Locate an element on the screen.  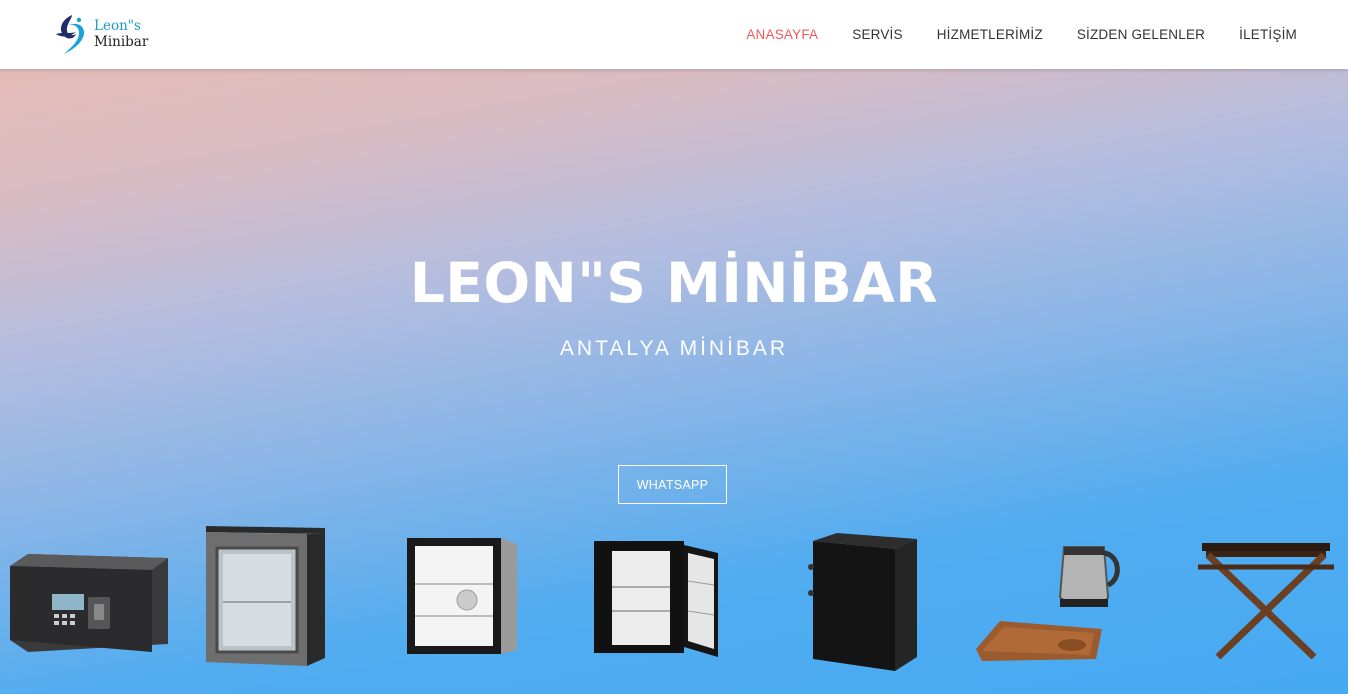
safe-box-icon is located at coordinates (89, 603).